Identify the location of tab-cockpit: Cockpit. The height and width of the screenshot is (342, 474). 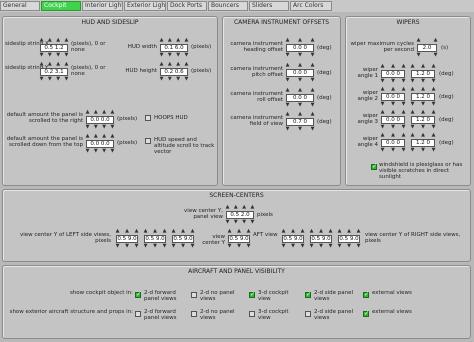
(61, 6).